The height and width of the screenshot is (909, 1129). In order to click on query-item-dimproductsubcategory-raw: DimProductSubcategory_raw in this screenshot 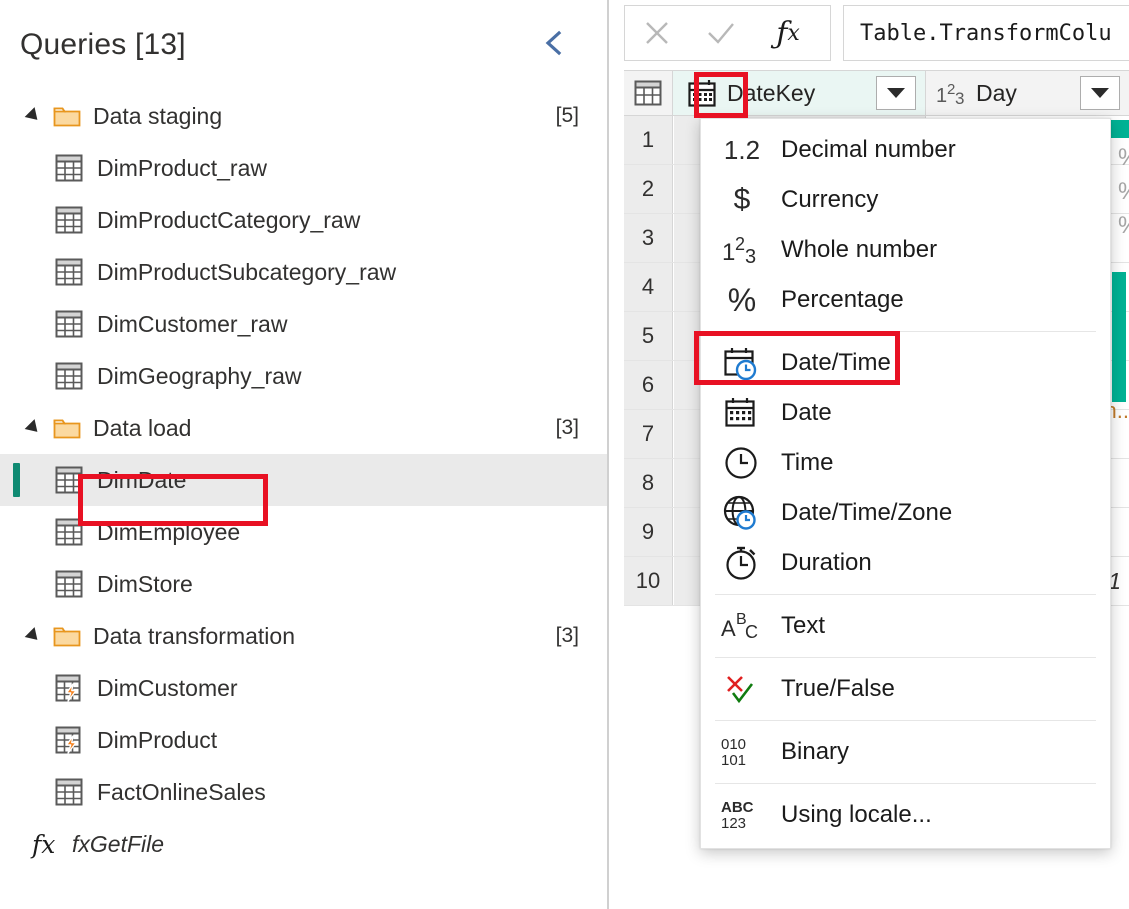, I will do `click(303, 272)`.